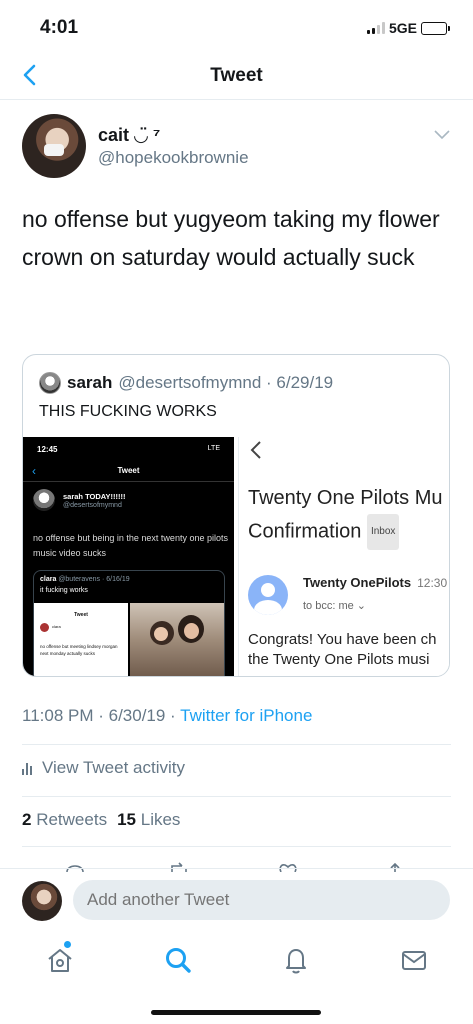  Describe the element at coordinates (113, 767) in the screenshot. I see `view-activity-label: View Tweet activity` at that location.